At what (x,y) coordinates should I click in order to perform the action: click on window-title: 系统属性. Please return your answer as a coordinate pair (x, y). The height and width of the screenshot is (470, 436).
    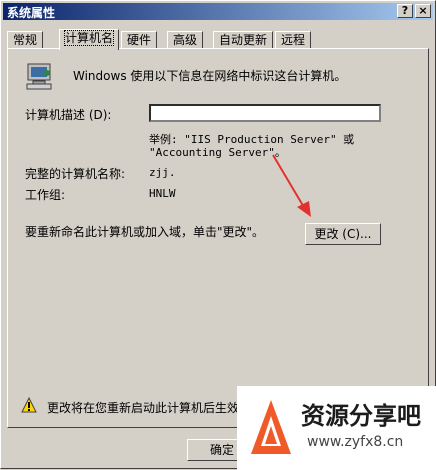
    Looking at the image, I should click on (31, 13).